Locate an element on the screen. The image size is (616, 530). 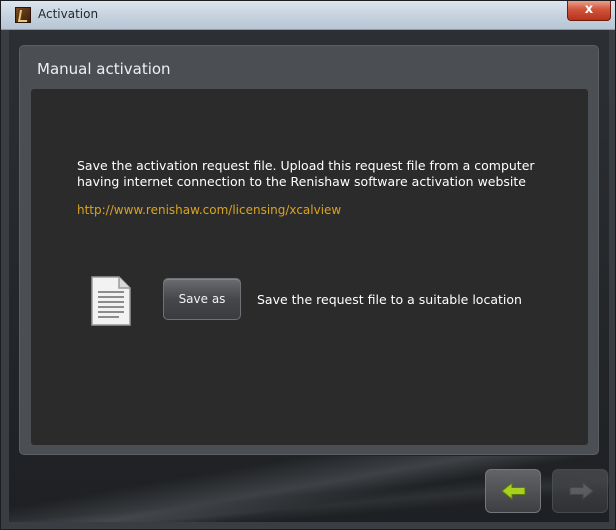
app-icon is located at coordinates (23, 15).